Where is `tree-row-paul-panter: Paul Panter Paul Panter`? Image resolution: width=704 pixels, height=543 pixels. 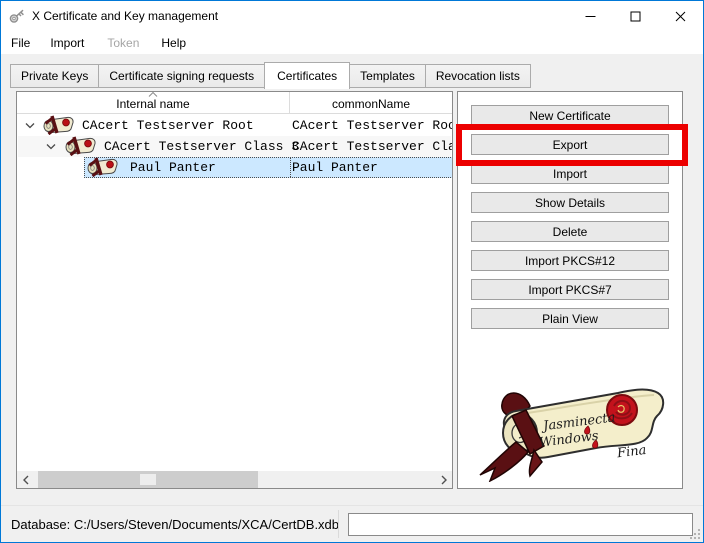 tree-row-paul-panter: Paul Panter Paul Panter is located at coordinates (235, 167).